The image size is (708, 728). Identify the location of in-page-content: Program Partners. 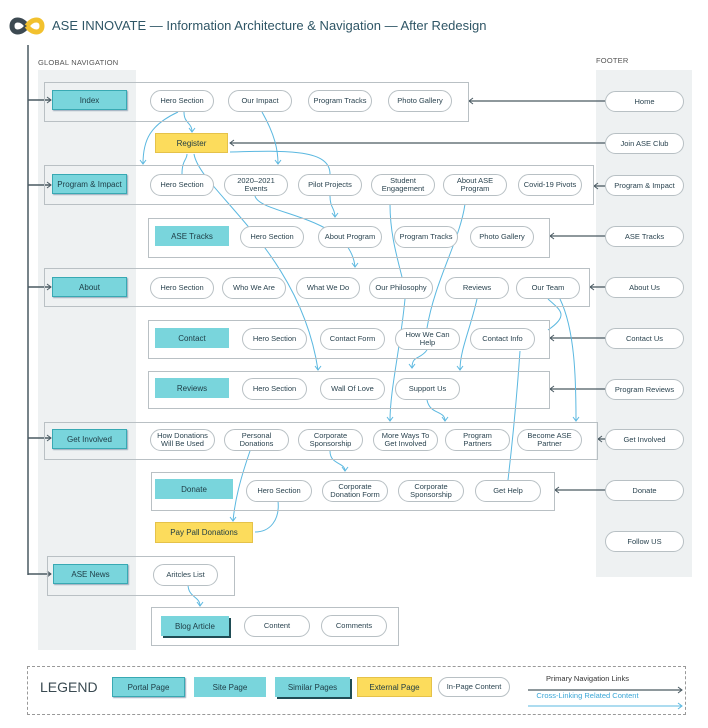
(477, 440).